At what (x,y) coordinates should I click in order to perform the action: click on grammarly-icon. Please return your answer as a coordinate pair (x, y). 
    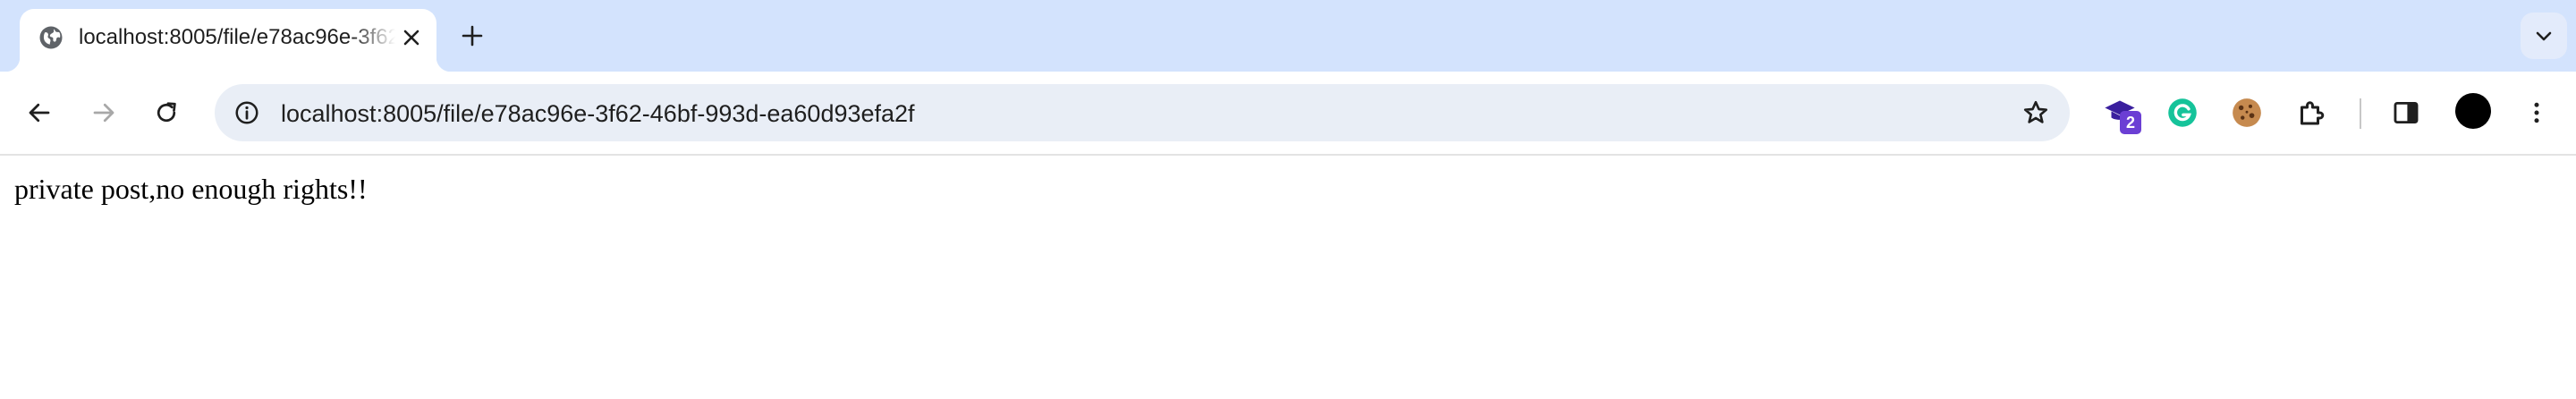
    Looking at the image, I should click on (2182, 112).